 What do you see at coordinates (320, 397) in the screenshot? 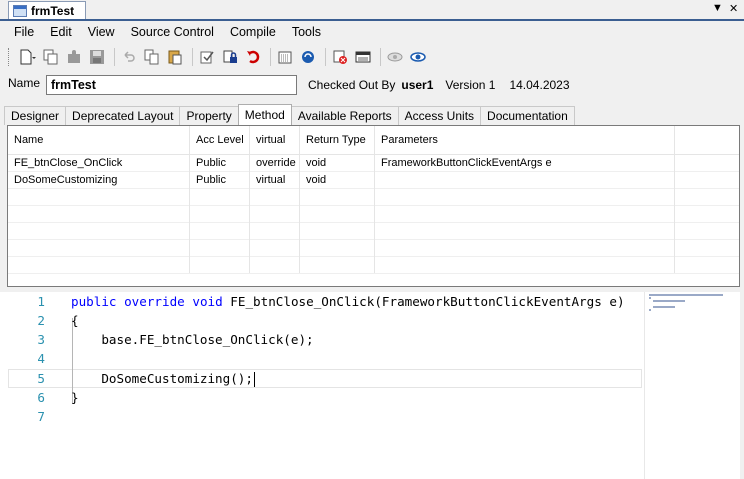
I see `code-line: 6 }` at bounding box center [320, 397].